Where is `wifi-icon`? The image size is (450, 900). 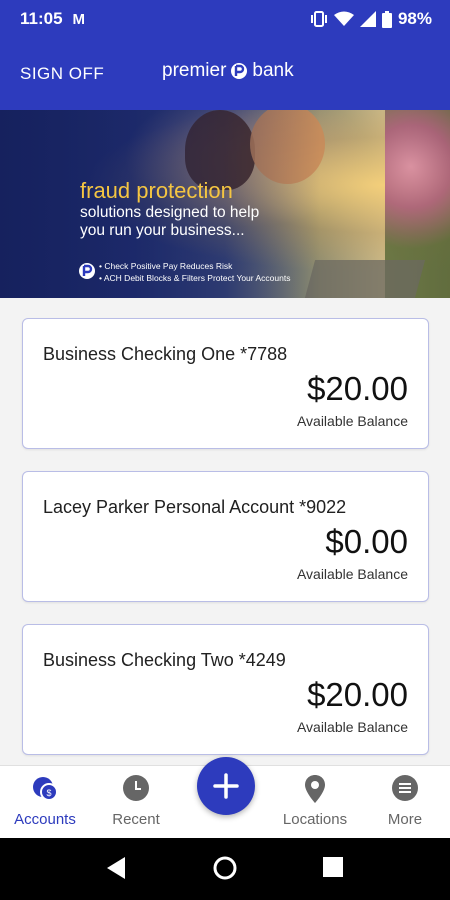
wifi-icon is located at coordinates (343, 18).